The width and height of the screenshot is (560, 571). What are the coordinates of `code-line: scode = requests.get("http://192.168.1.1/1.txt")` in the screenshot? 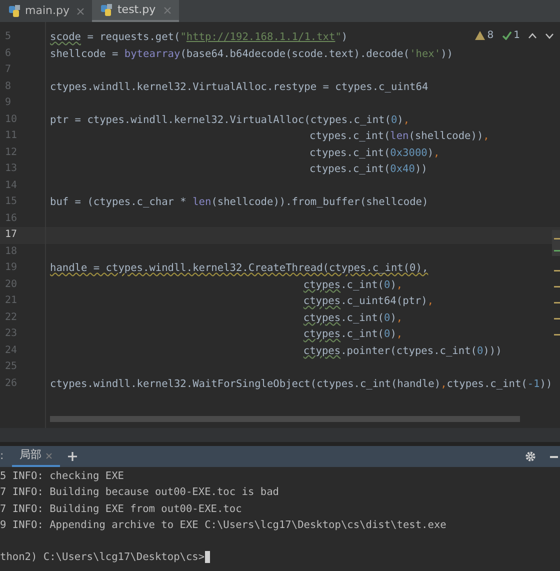 It's located at (199, 37).